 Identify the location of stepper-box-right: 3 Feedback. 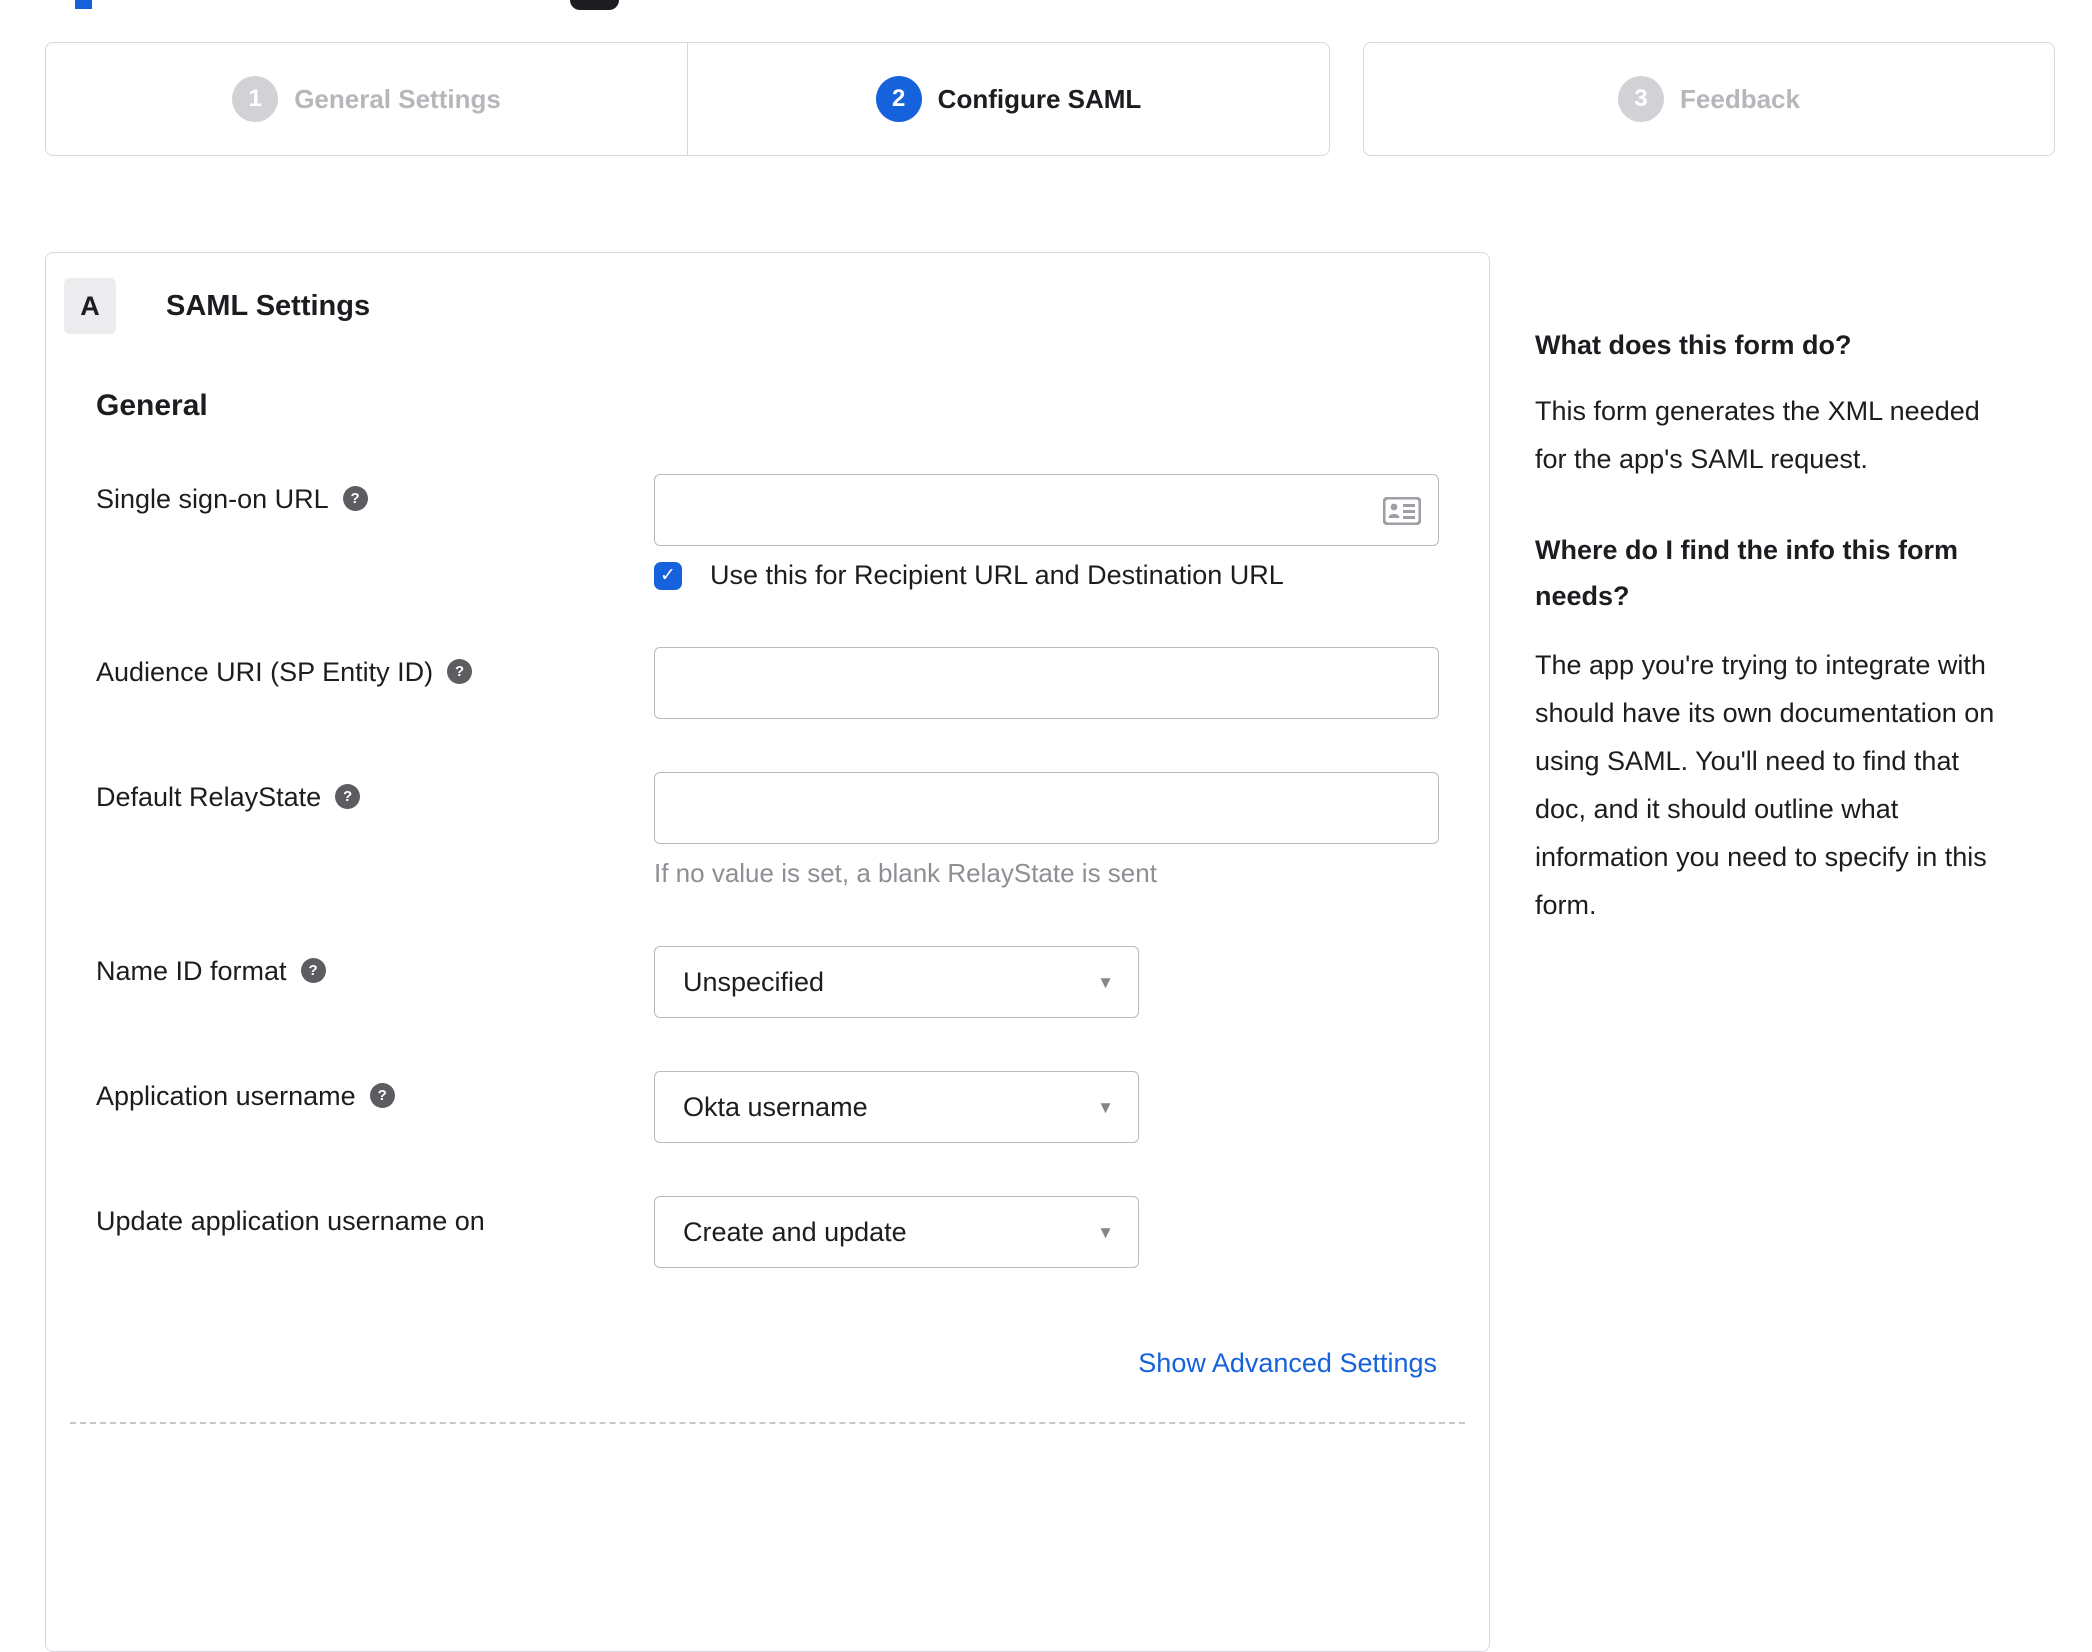
(1709, 99).